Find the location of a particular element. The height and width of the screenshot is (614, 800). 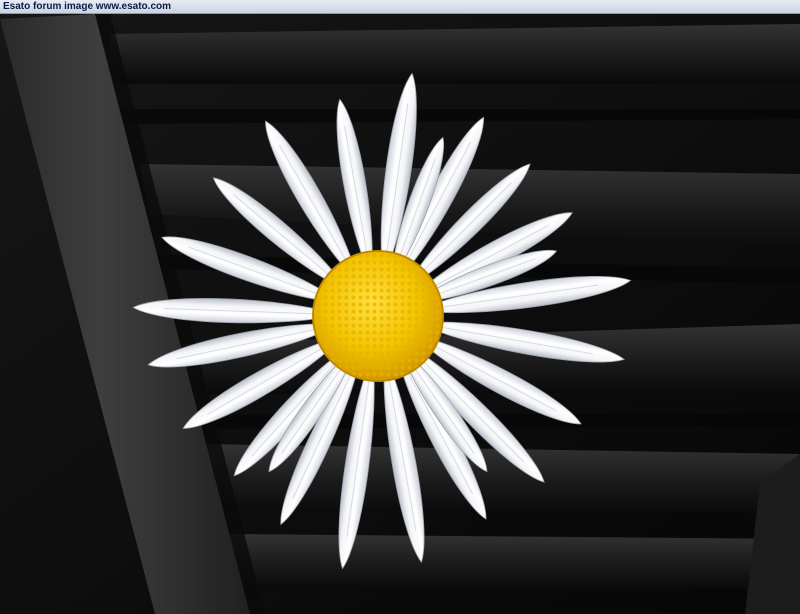

watermark-caption-bar: Esato forum image www.esato.com is located at coordinates (400, 7).